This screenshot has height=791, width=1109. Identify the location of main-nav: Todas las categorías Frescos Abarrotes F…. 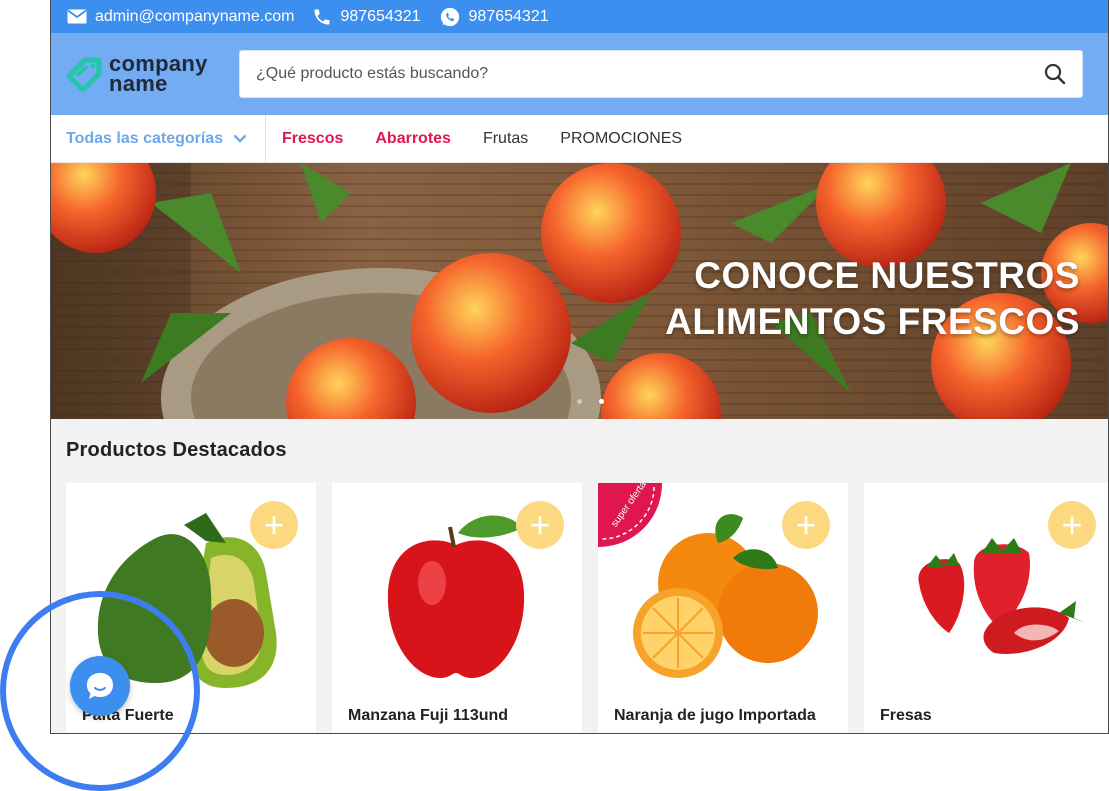
(579, 138).